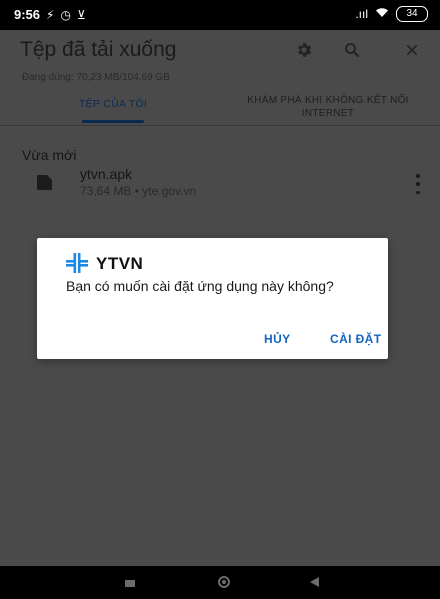 This screenshot has height=599, width=440. What do you see at coordinates (130, 583) in the screenshot?
I see `recents-icon` at bounding box center [130, 583].